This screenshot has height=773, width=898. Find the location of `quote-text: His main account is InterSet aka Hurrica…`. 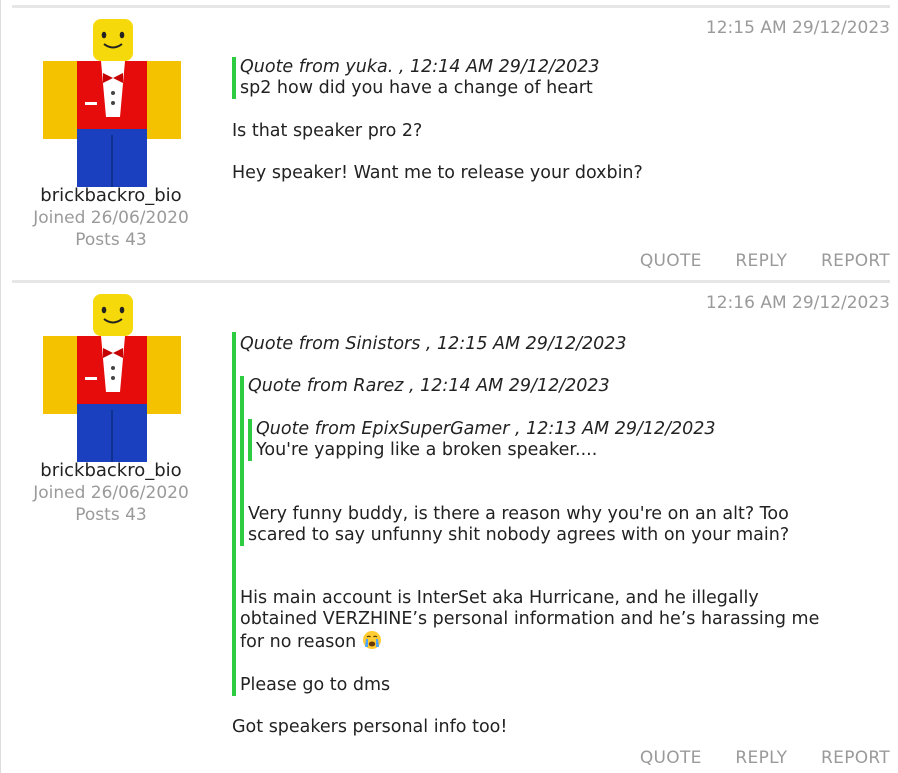

quote-text: His main account is InterSet aka Hurrica… is located at coordinates (540, 620).